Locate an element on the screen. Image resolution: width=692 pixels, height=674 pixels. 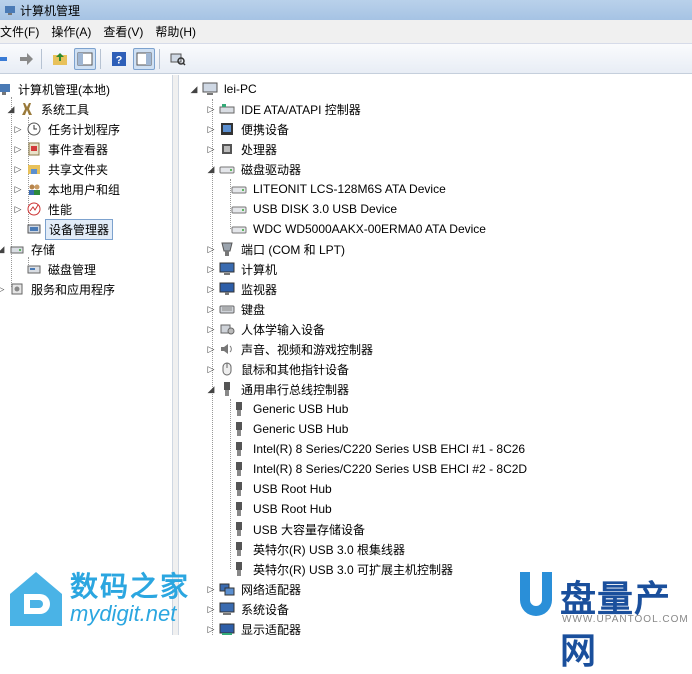
console-tree-icon is located at coordinates (85, 58).